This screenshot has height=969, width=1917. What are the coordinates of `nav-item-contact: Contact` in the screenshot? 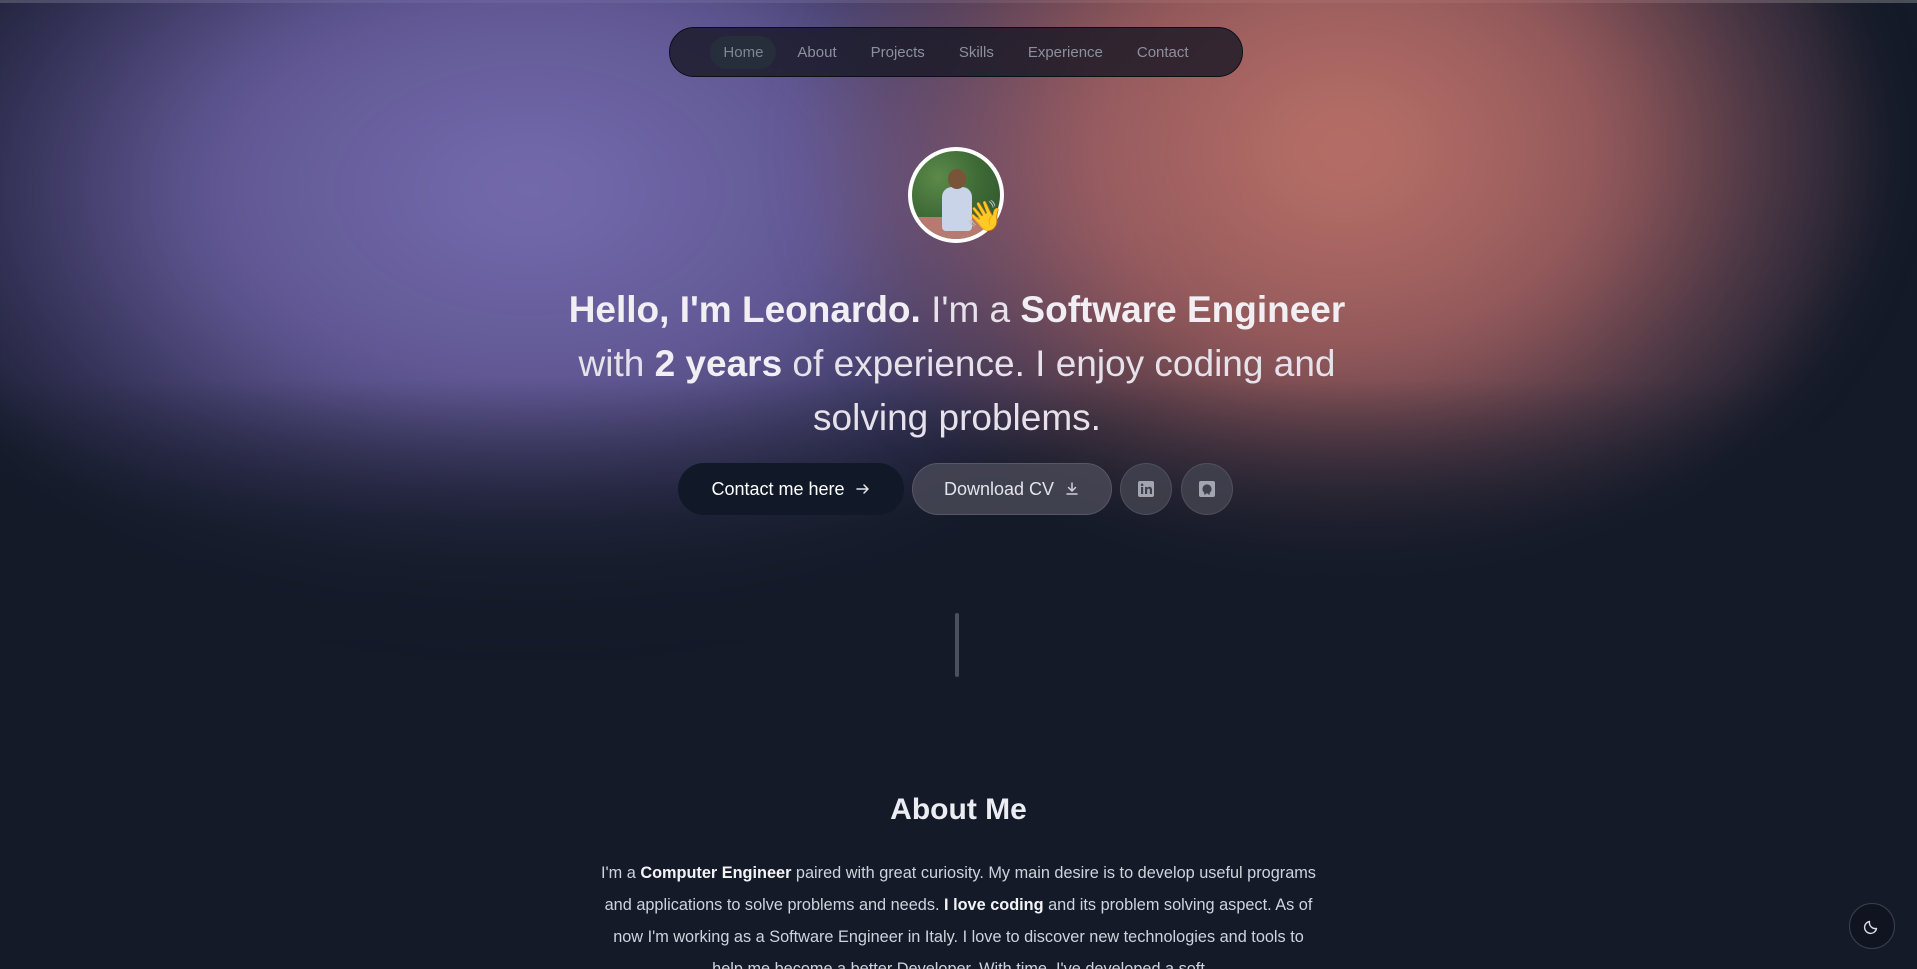 It's located at (1163, 52).